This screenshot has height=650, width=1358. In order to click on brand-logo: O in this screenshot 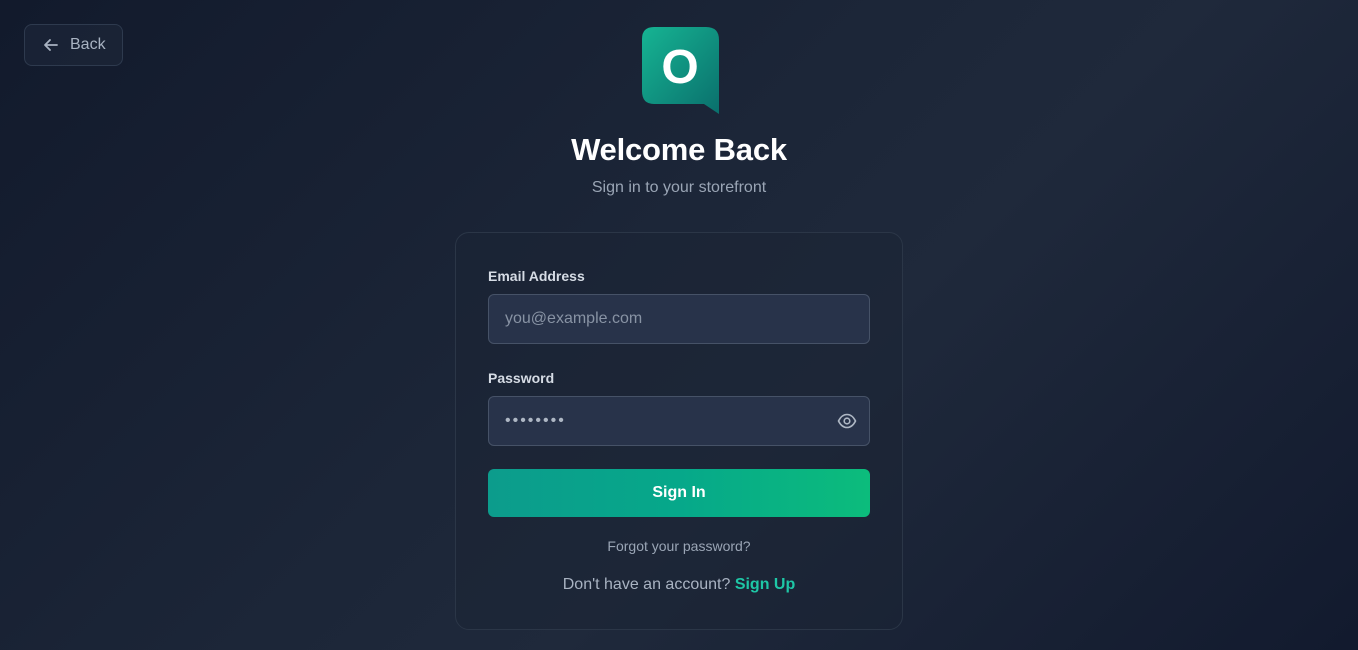, I will do `click(681, 70)`.